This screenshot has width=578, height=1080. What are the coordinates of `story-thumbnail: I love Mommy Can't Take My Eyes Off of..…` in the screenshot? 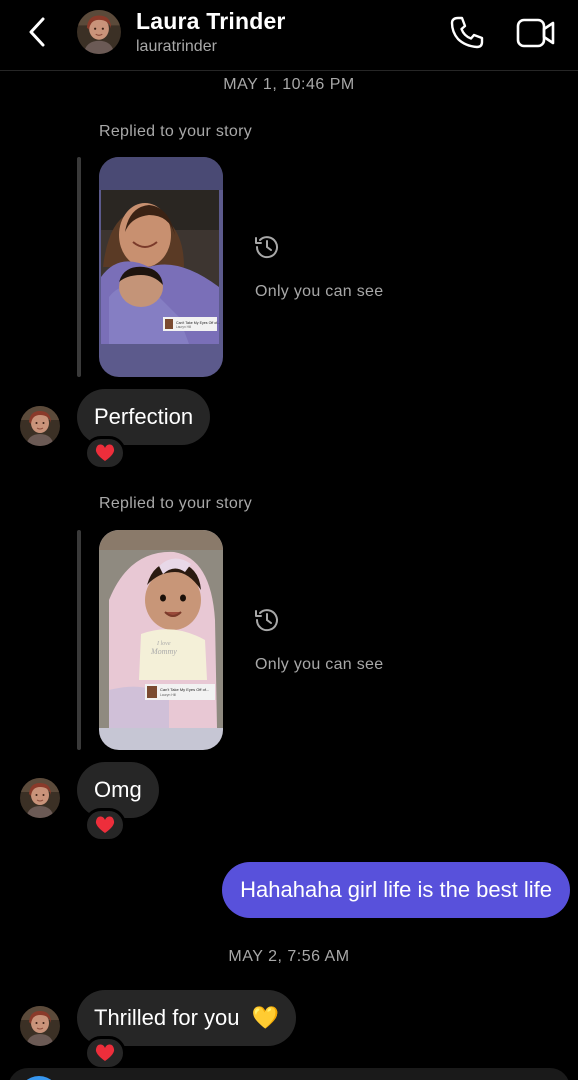 It's located at (161, 640).